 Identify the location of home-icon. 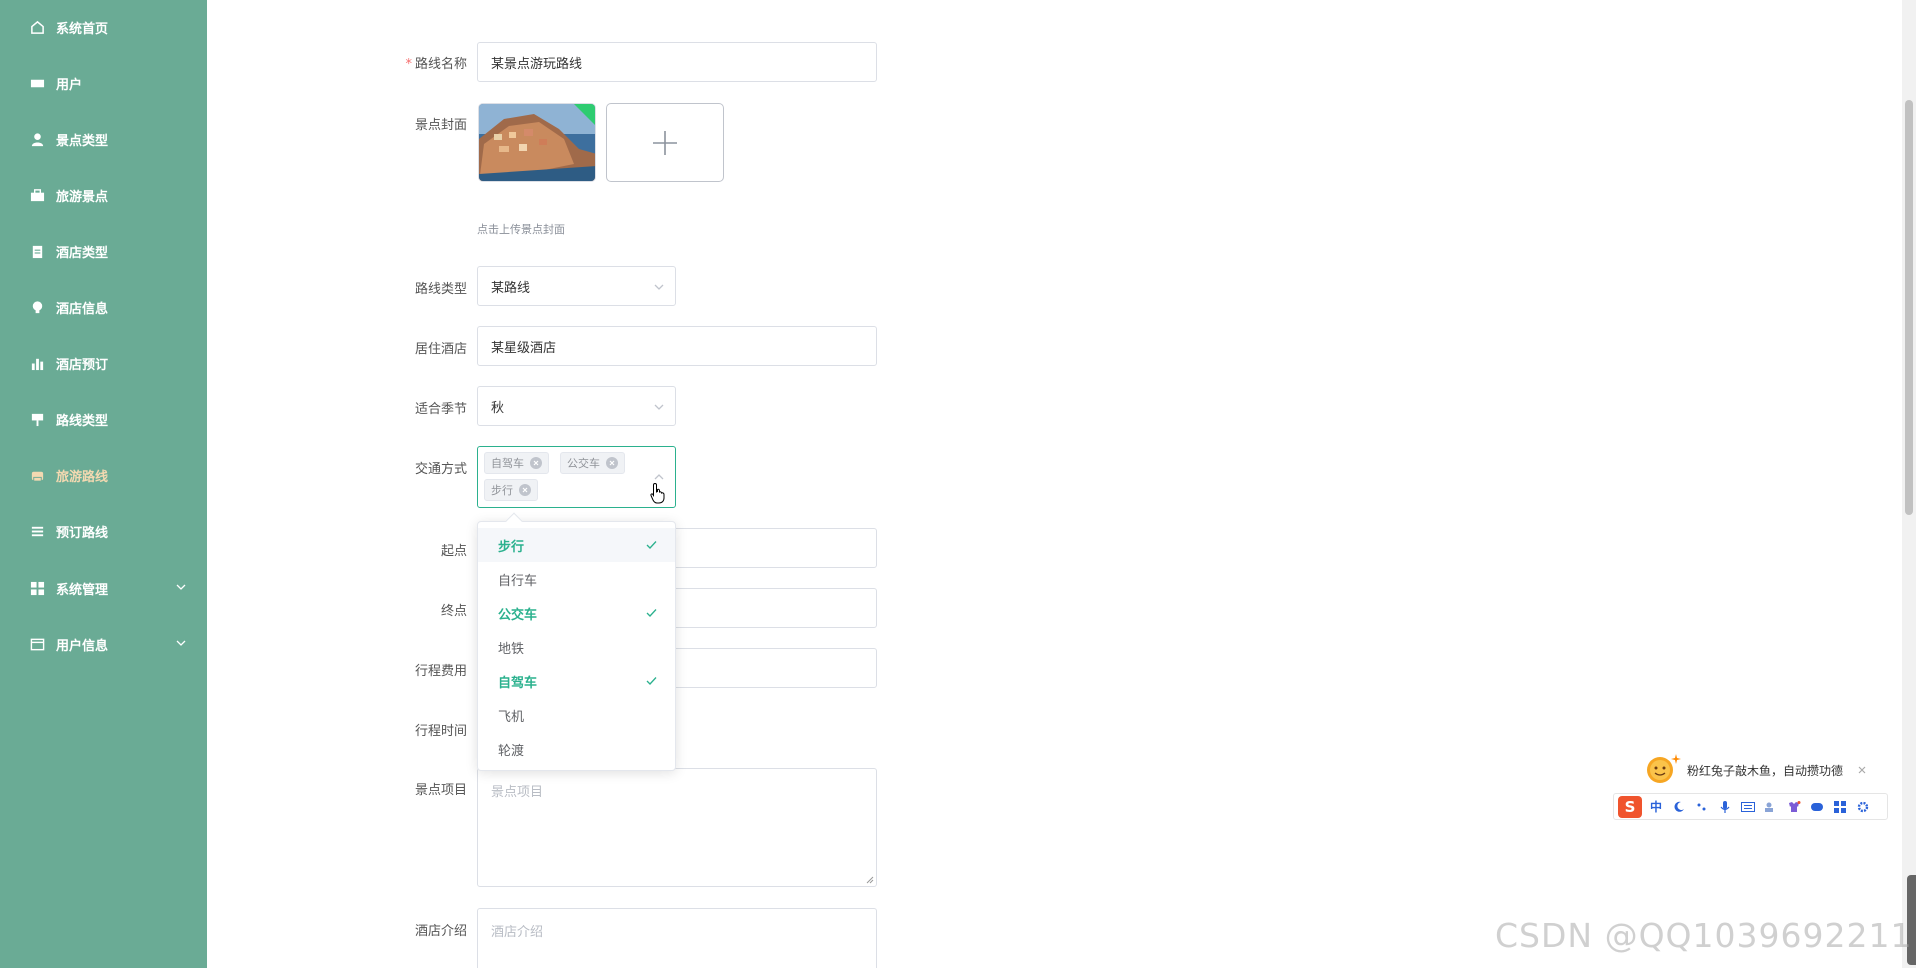
(37, 27).